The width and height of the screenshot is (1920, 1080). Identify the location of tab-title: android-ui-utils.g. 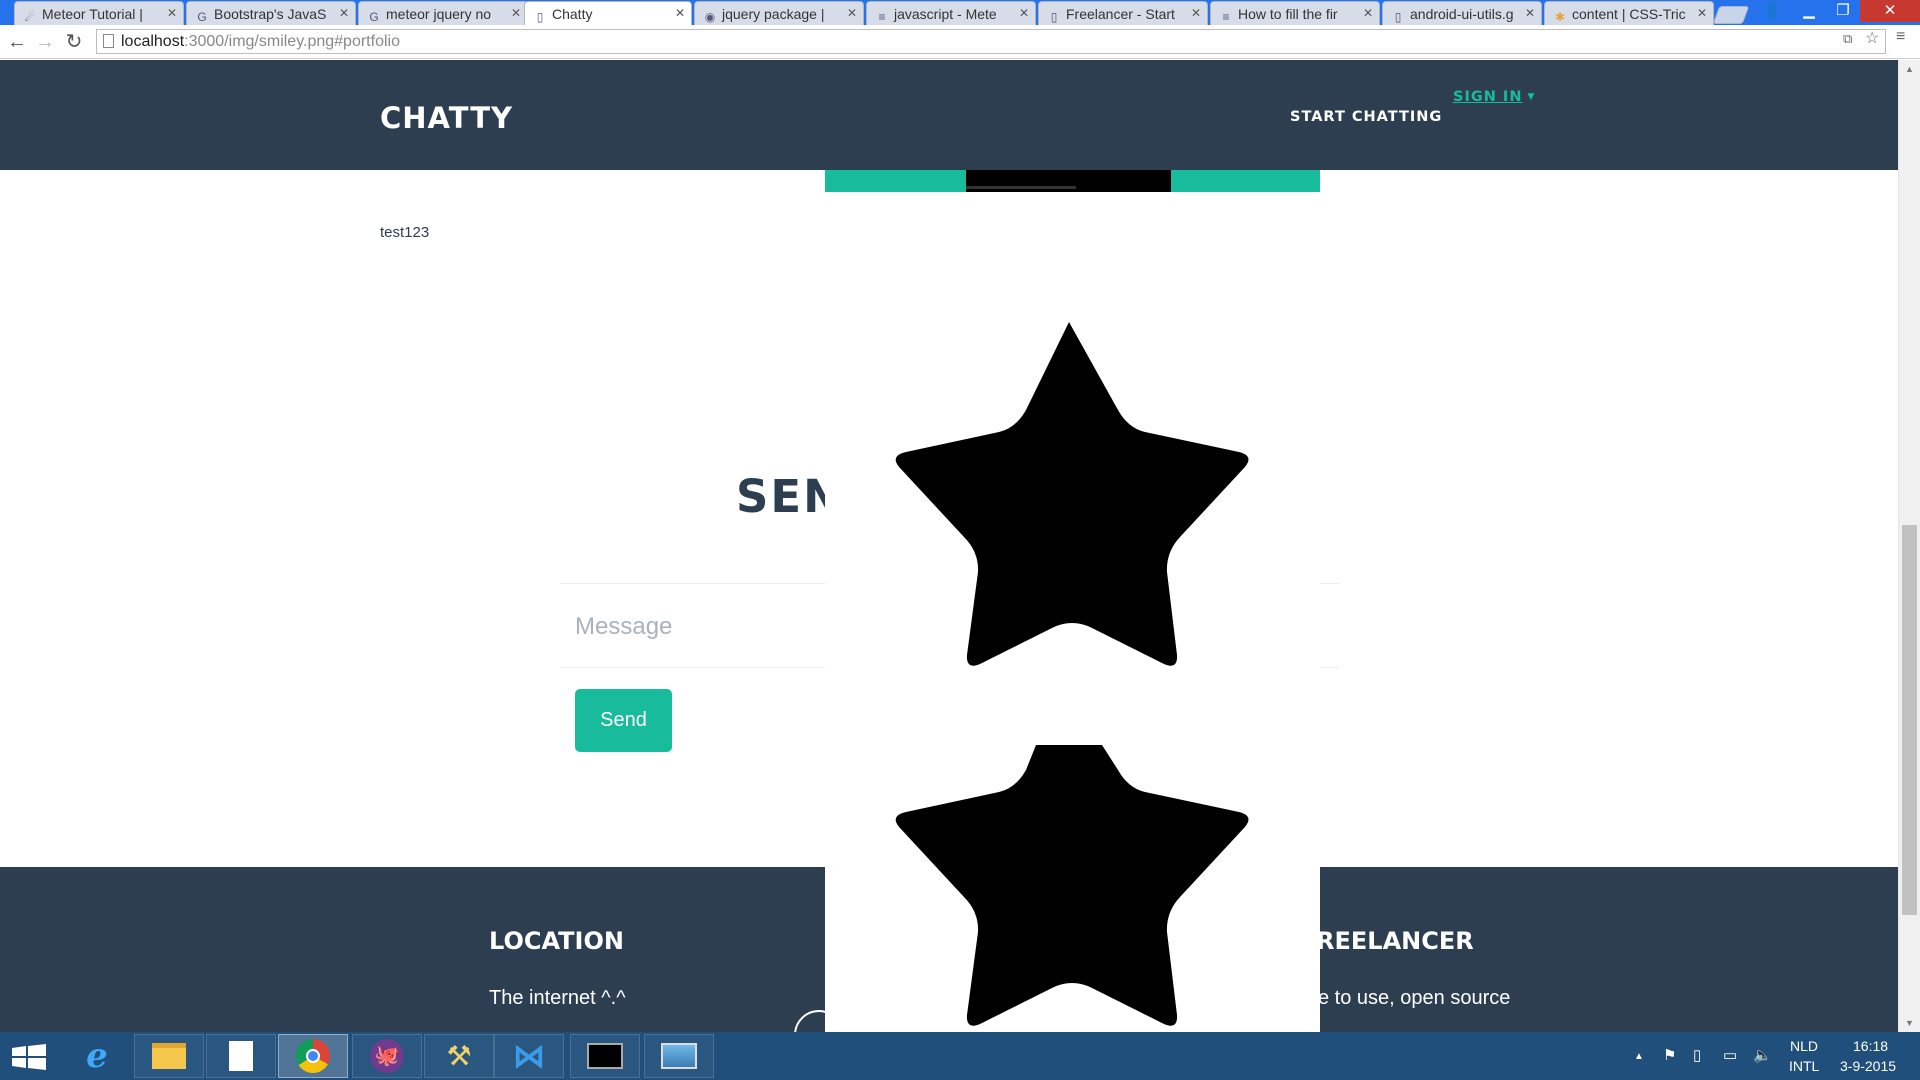
(1462, 14).